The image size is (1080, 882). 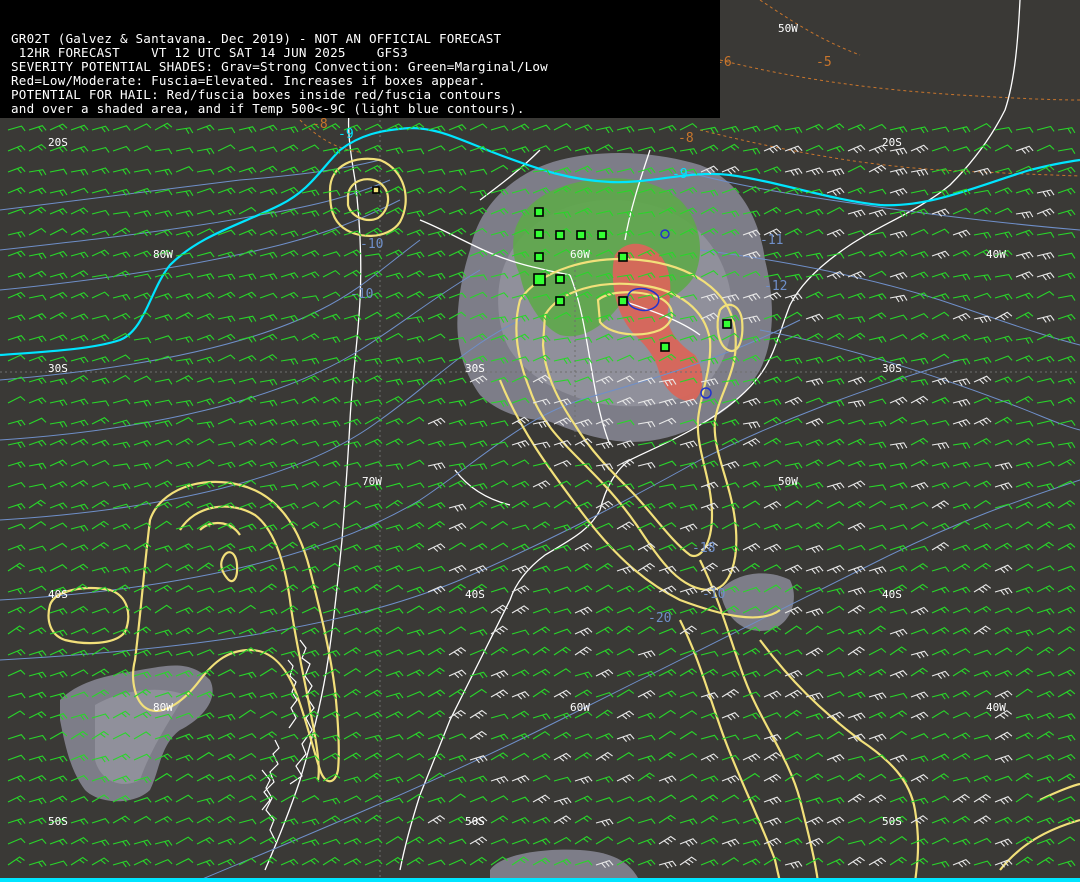 I want to click on lon-label-40w-south: 40W, so click(x=996, y=707).